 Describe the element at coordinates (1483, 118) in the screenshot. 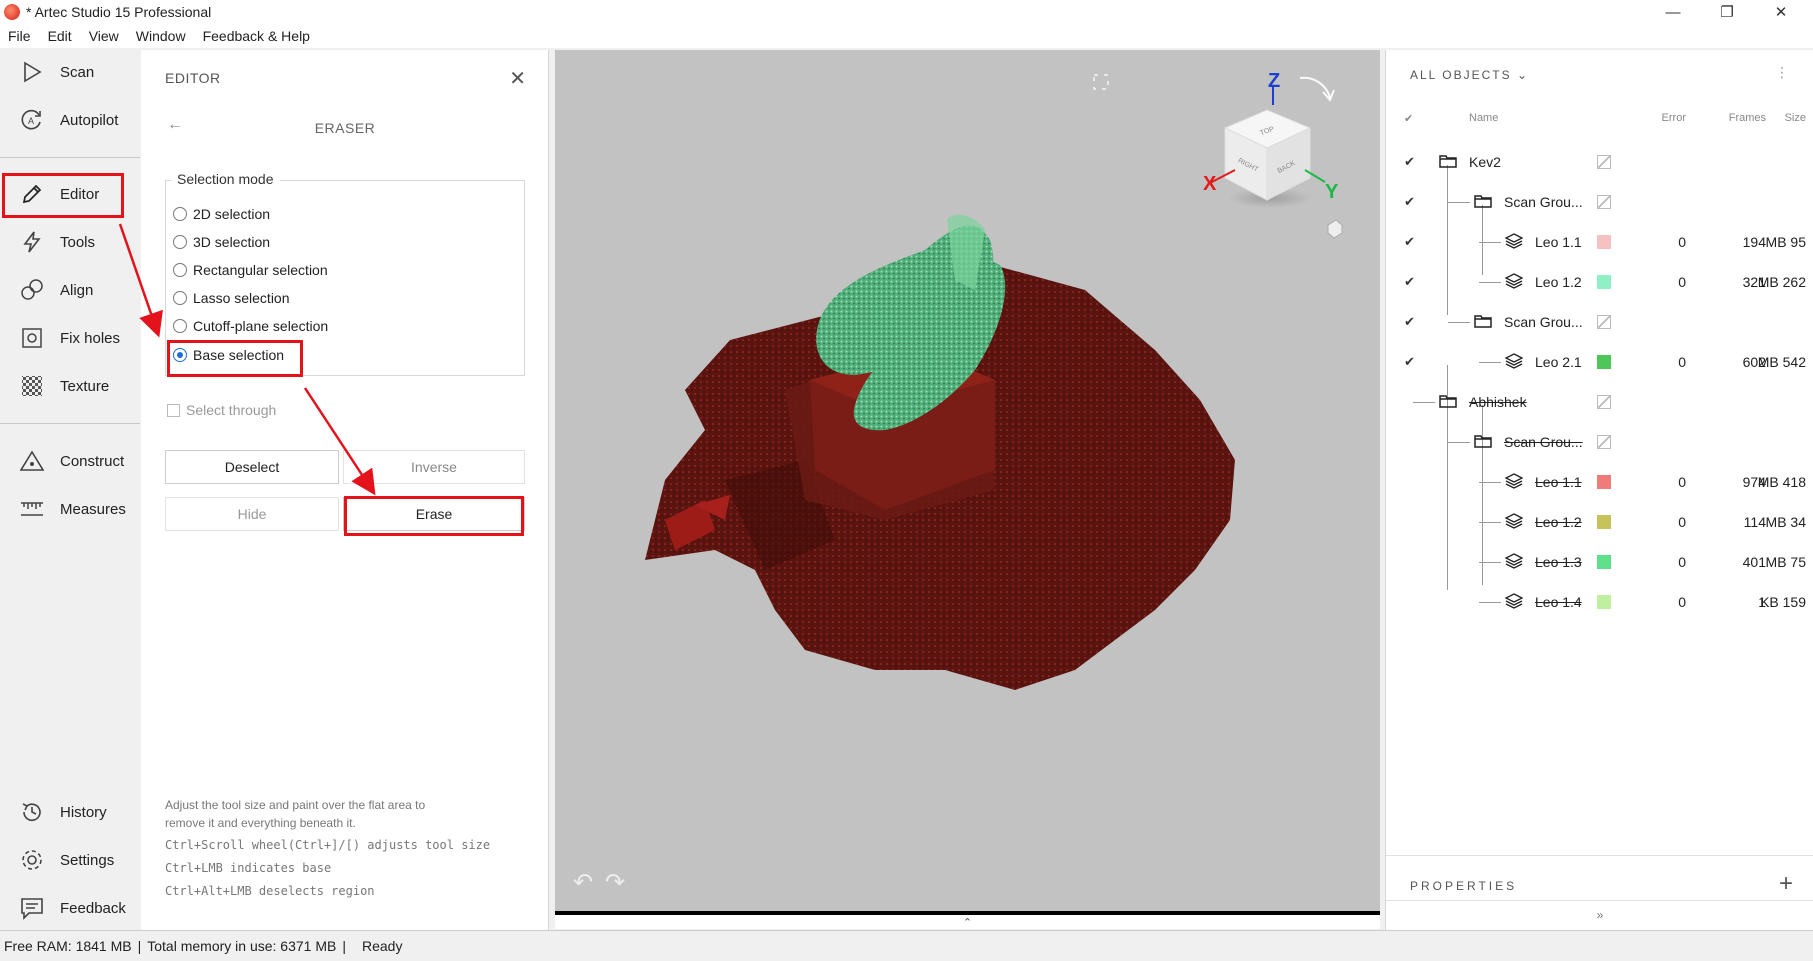

I see `column-name: Name` at that location.